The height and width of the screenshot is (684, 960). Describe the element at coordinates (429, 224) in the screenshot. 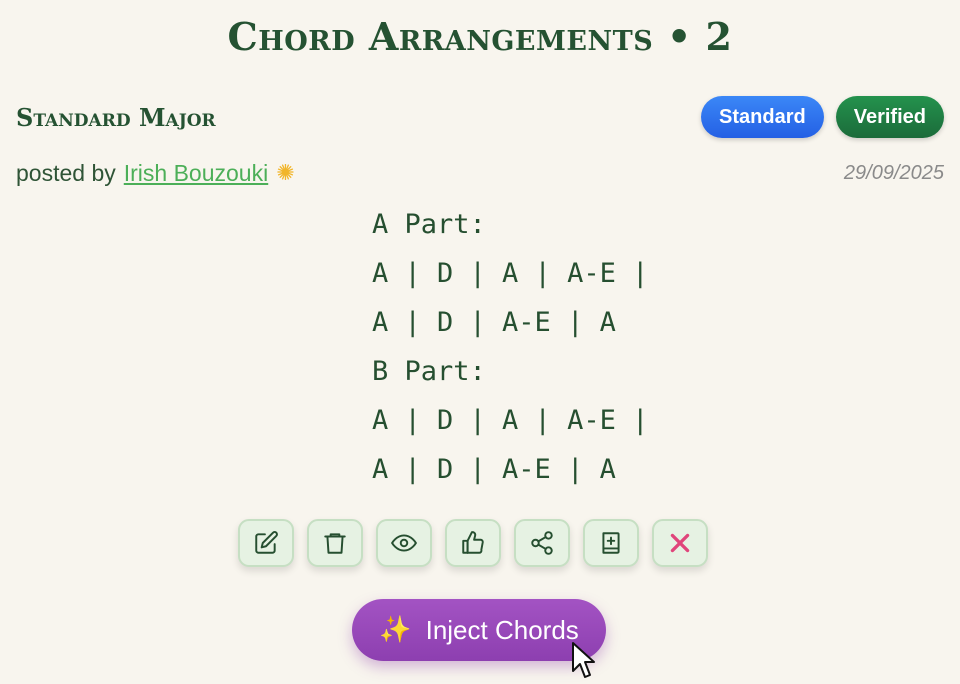

I see `section-label: A Part:` at that location.